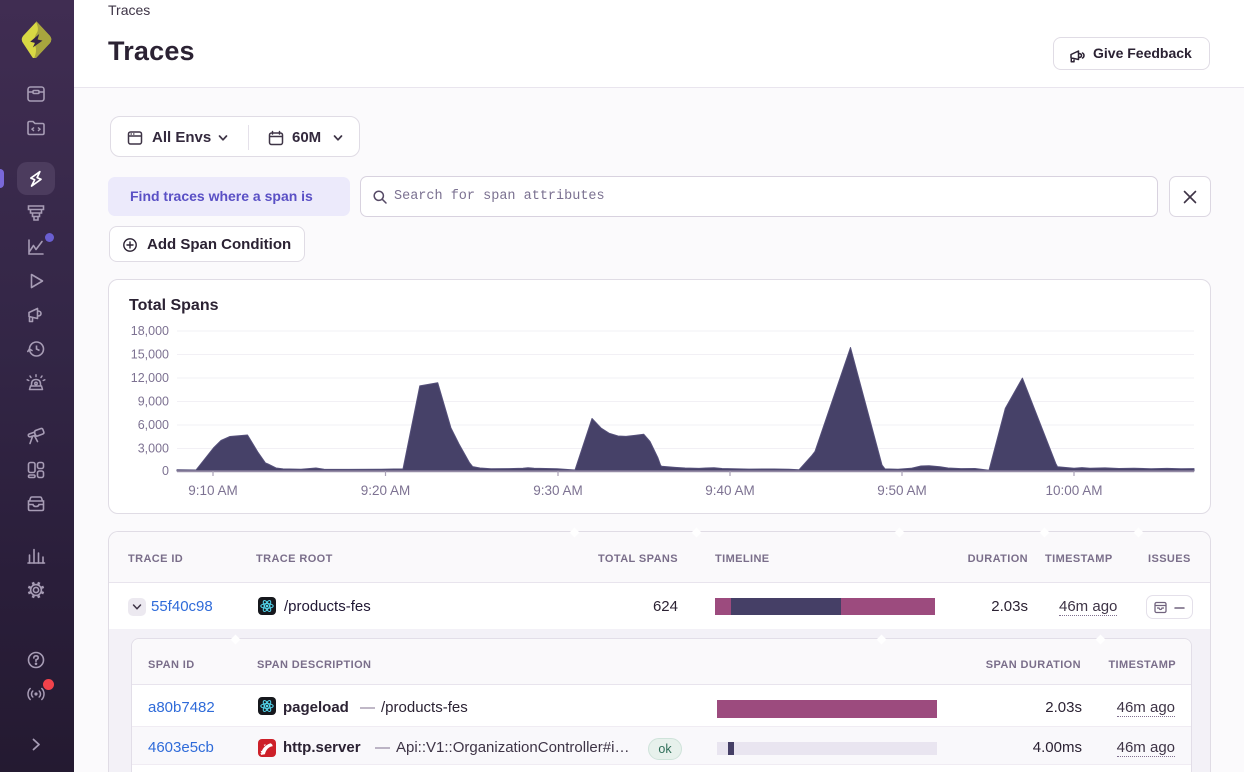  What do you see at coordinates (730, 490) in the screenshot?
I see `svg-text: 9:40 AM` at bounding box center [730, 490].